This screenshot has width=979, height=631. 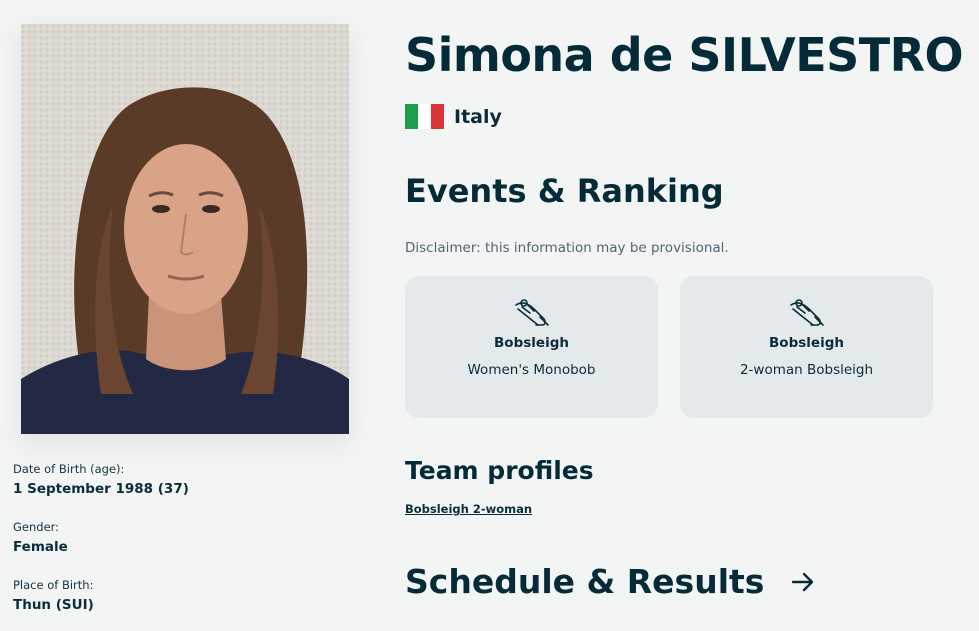 I want to click on event-name: Women's Monobob, so click(x=531, y=370).